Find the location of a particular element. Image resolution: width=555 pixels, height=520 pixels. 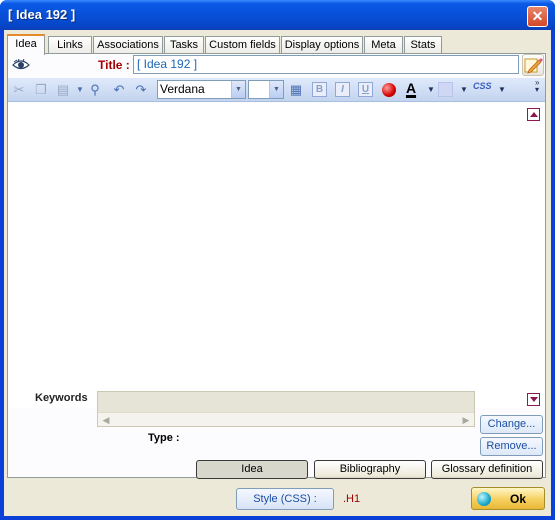

close-icon: ✕ is located at coordinates (537, 16).